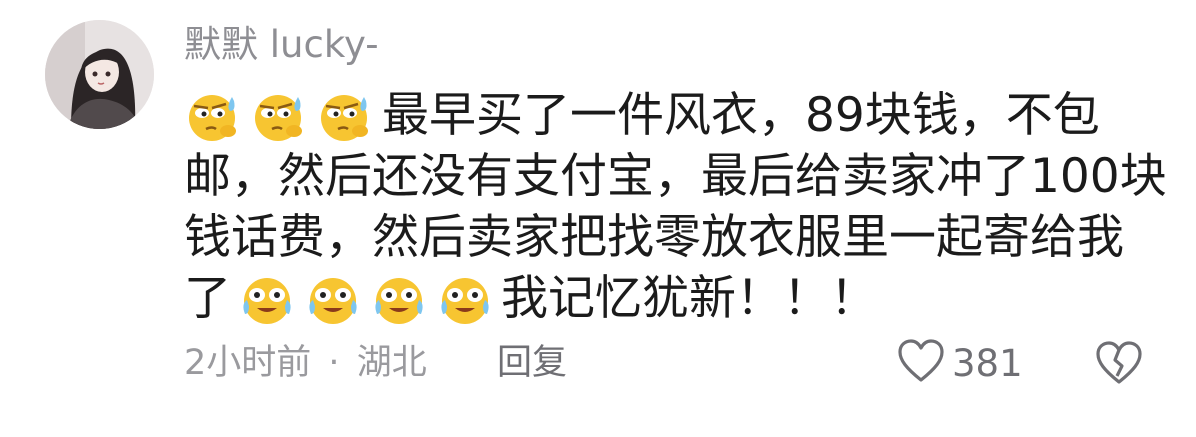 This screenshot has width=1196, height=437. What do you see at coordinates (1119, 363) in the screenshot?
I see `dislike-button` at bounding box center [1119, 363].